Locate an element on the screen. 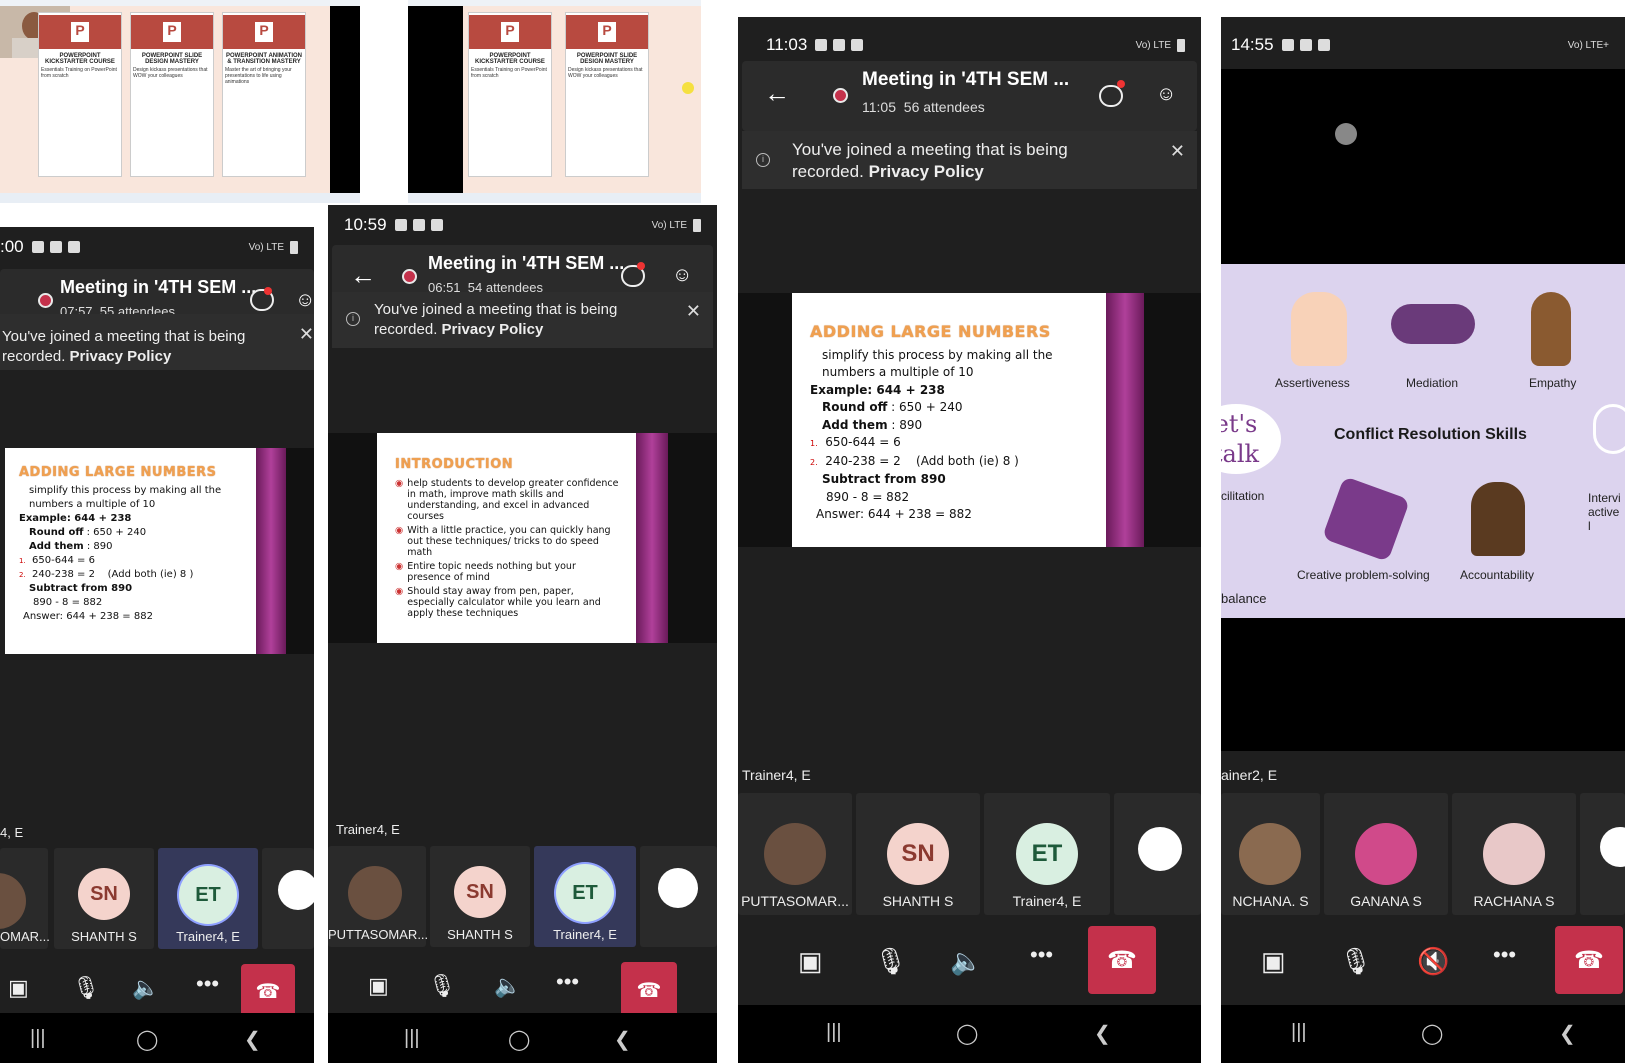 This screenshot has width=1625, height=1063. participant-tile: GANANA S is located at coordinates (1386, 854).